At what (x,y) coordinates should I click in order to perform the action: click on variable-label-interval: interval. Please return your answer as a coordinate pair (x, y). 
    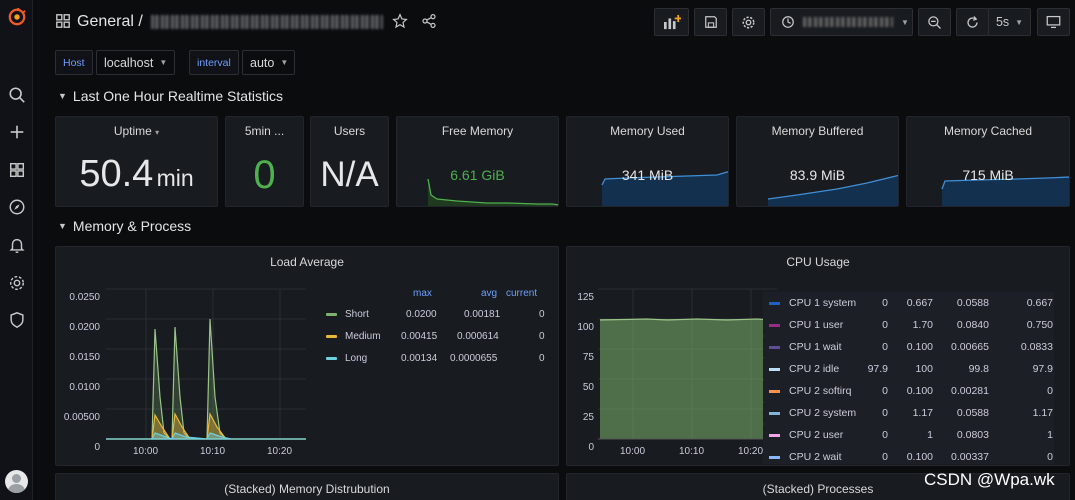
    Looking at the image, I should click on (214, 62).